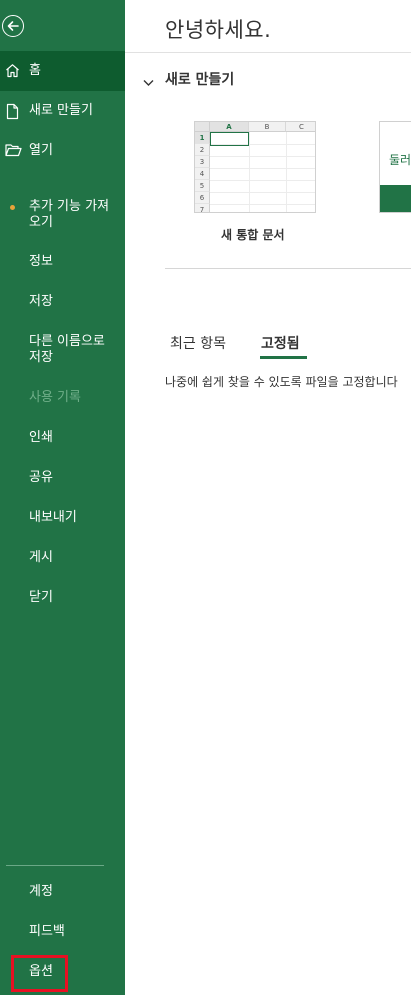  What do you see at coordinates (12, 207) in the screenshot?
I see `notification-dot` at bounding box center [12, 207].